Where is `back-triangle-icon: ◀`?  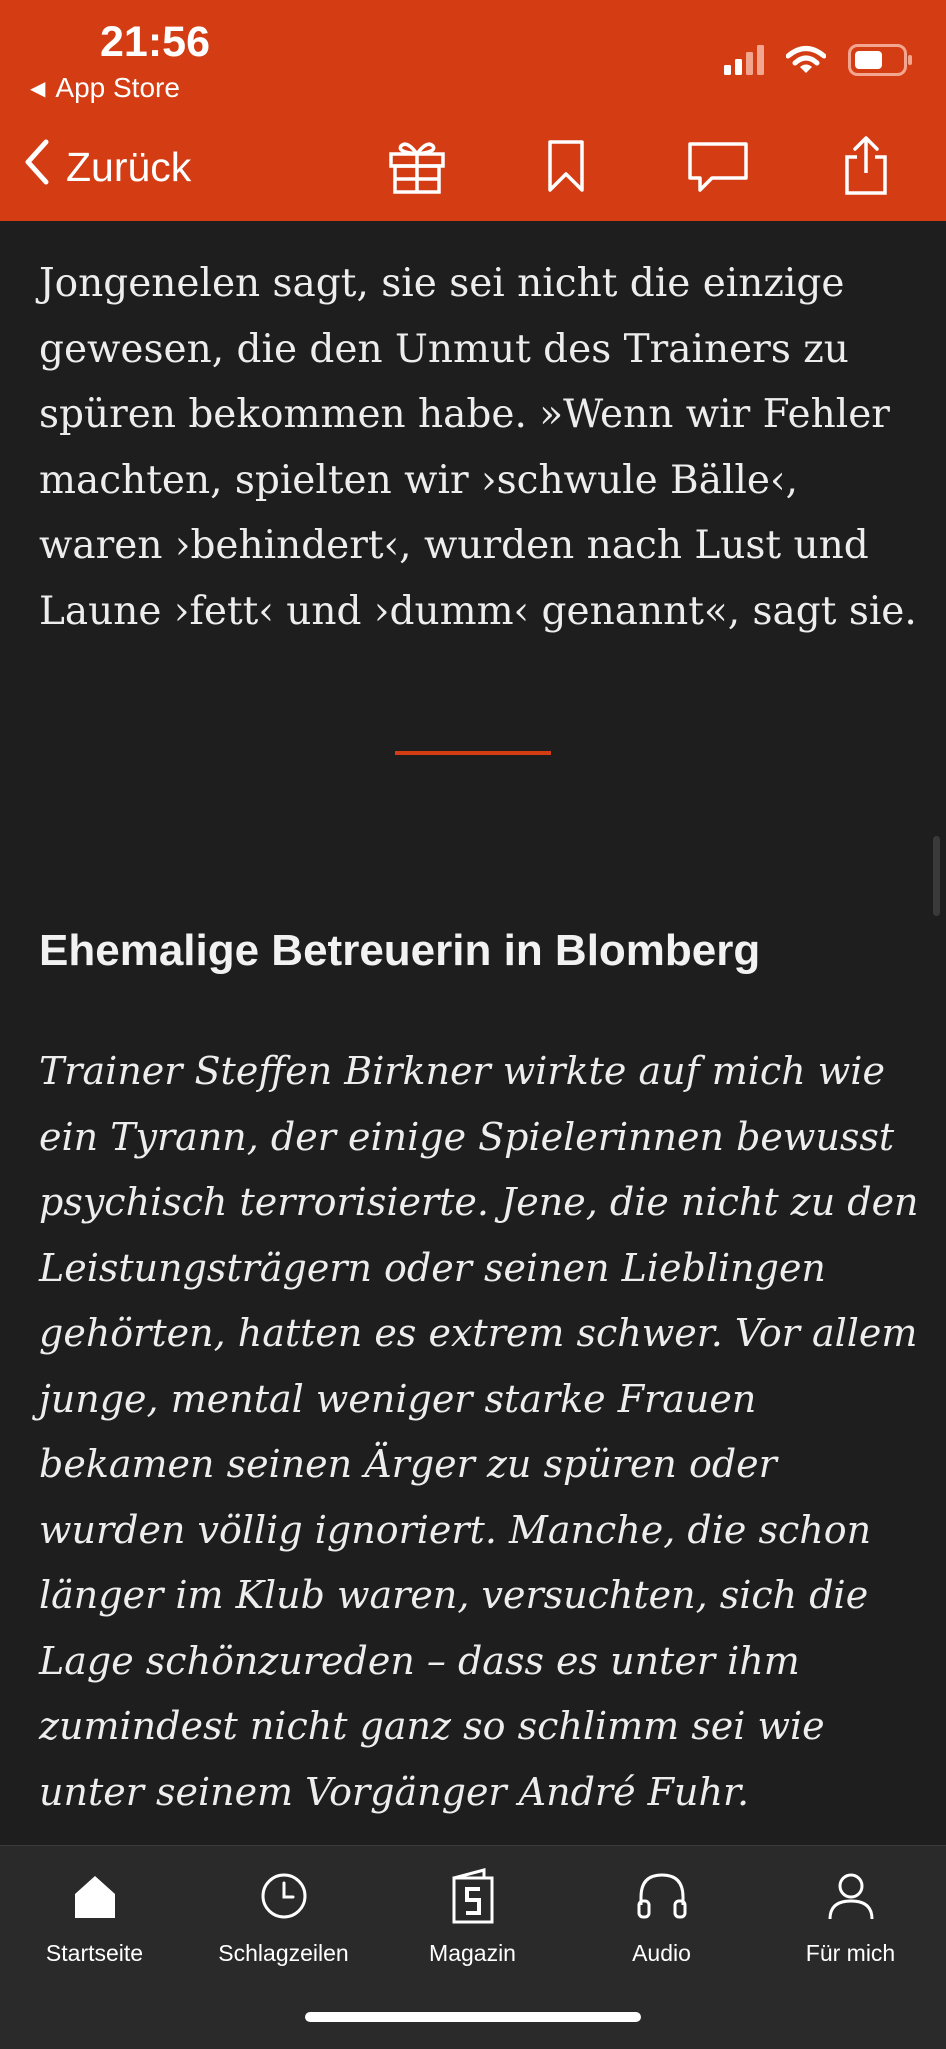 back-triangle-icon: ◀ is located at coordinates (38, 88).